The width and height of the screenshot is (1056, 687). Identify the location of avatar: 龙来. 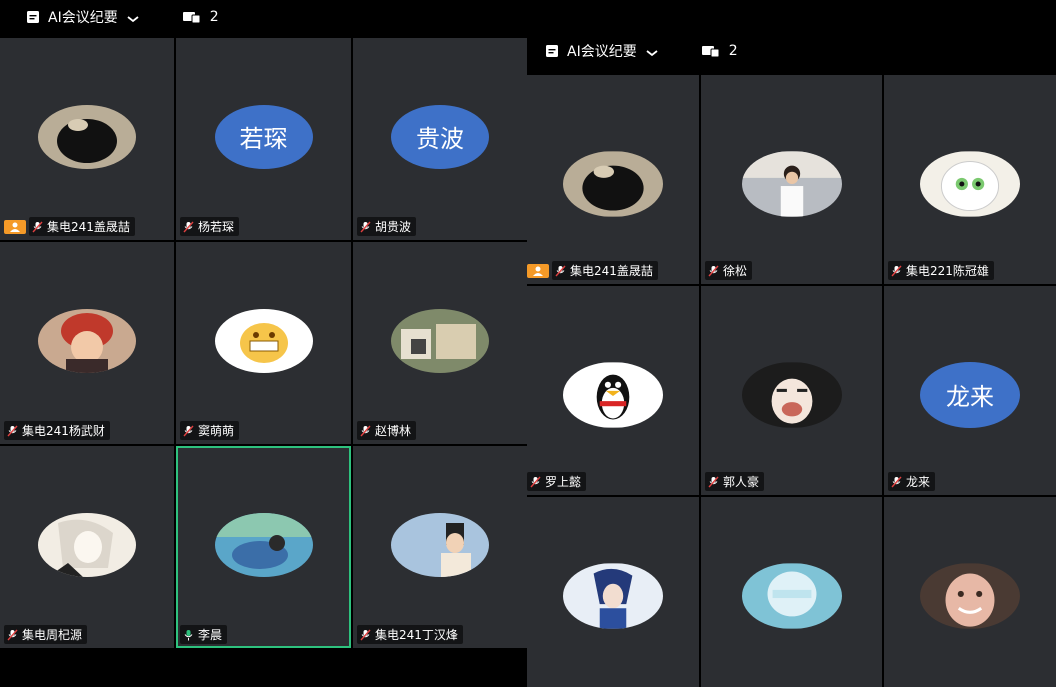
(970, 394).